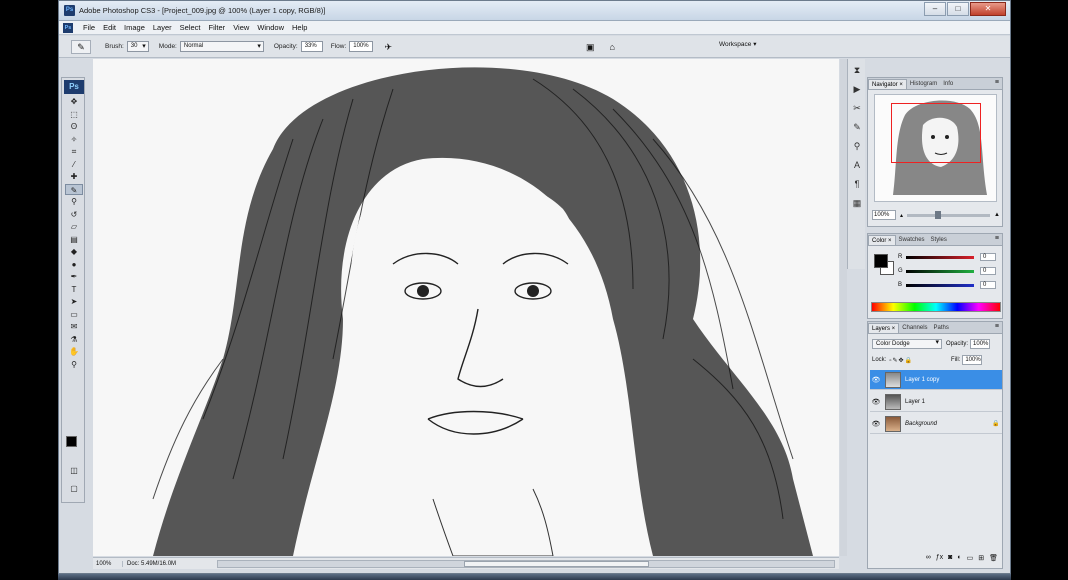  Describe the element at coordinates (74, 265) in the screenshot. I see `dodge-tool-icon: ●` at that location.